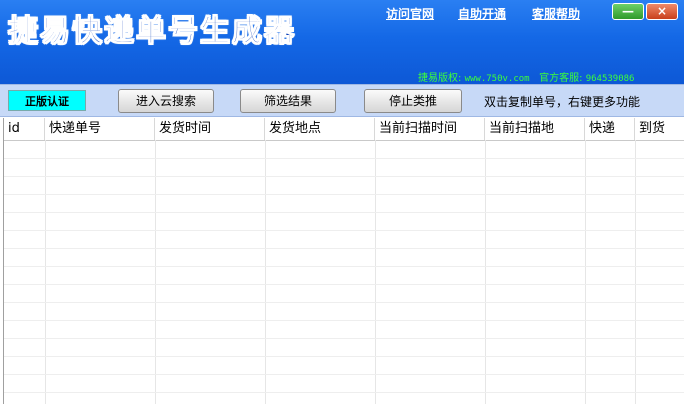 The height and width of the screenshot is (404, 684). I want to click on service-qq: 964539086, so click(610, 79).